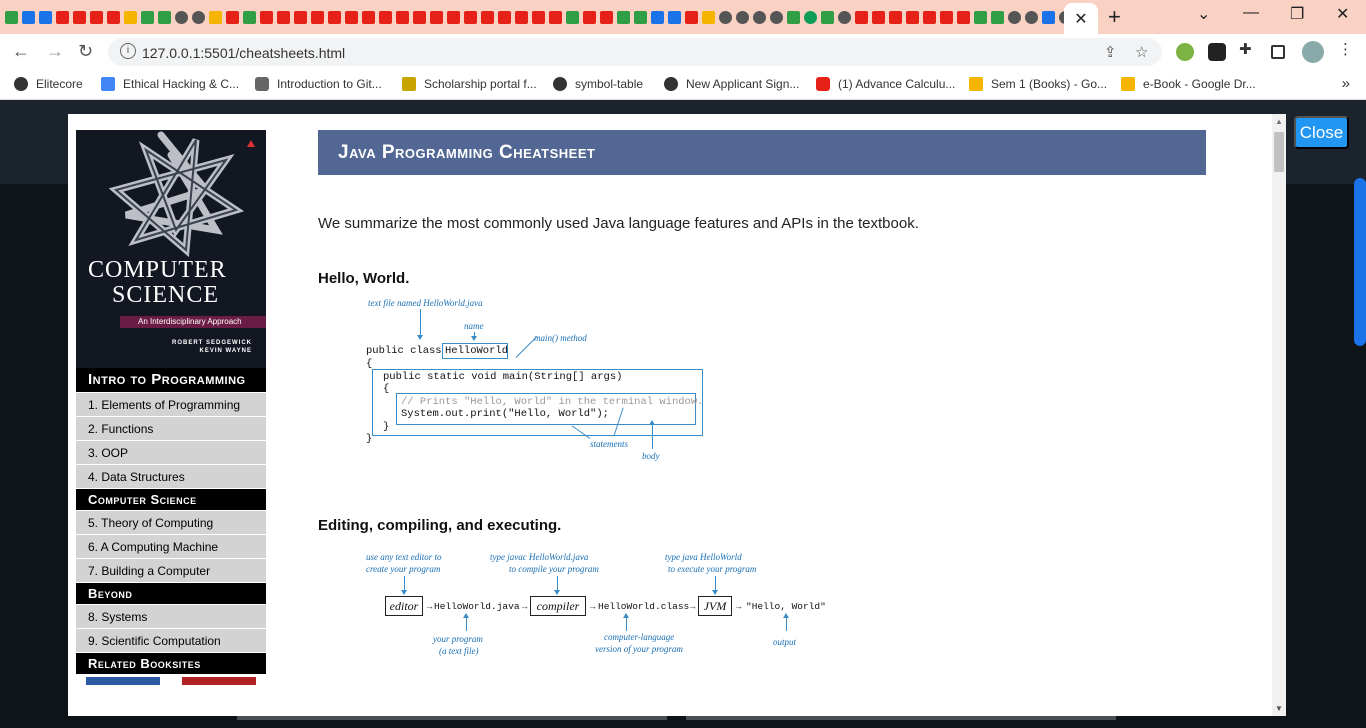  Describe the element at coordinates (21, 51) in the screenshot. I see `back-button: ←` at that location.